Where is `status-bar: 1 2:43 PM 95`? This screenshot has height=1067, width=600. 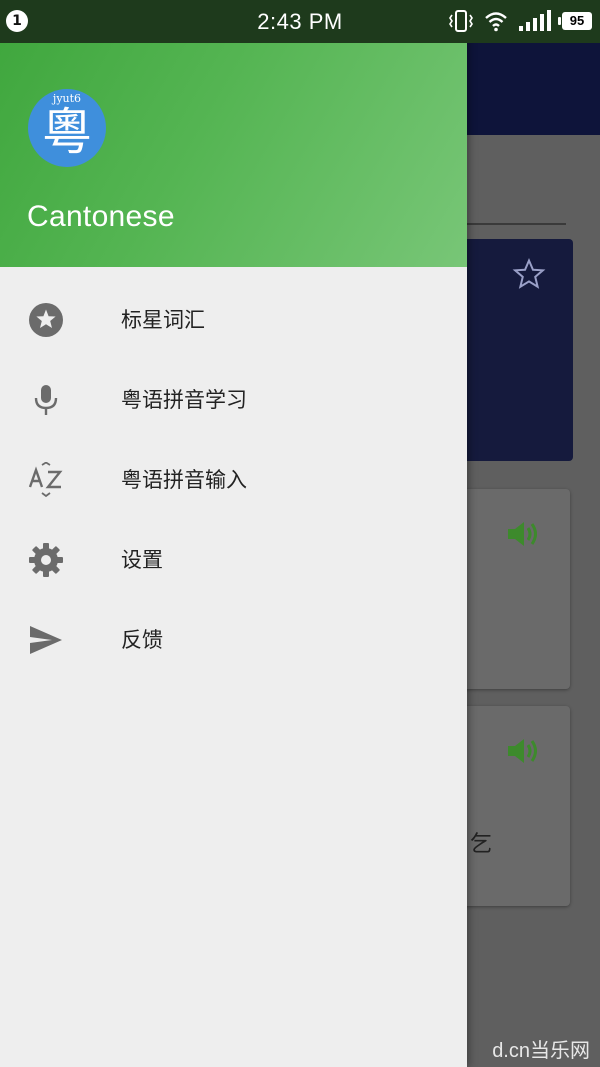
status-bar: 1 2:43 PM 95 is located at coordinates (300, 21).